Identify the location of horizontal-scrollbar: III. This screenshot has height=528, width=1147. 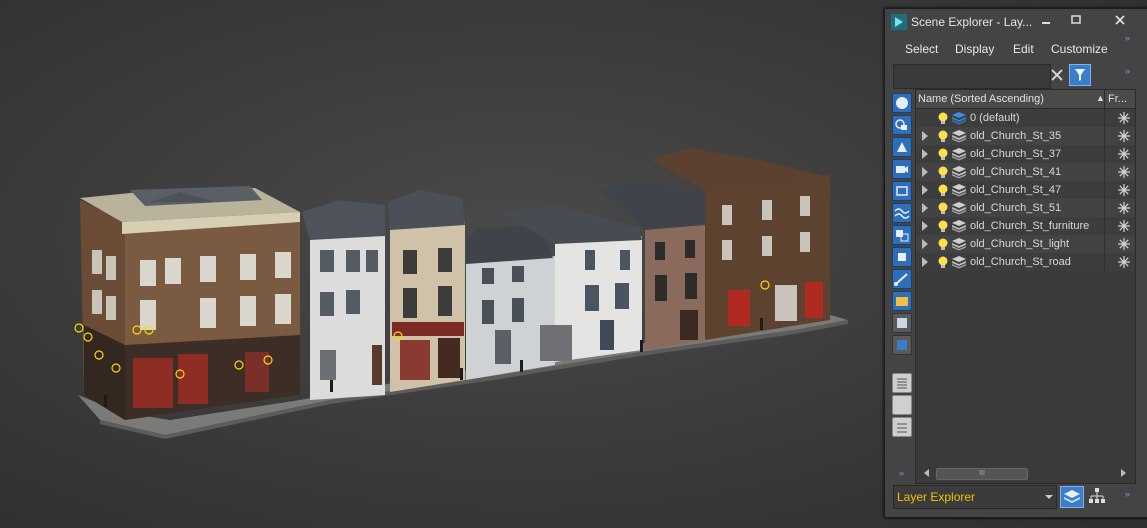
(1025, 473).